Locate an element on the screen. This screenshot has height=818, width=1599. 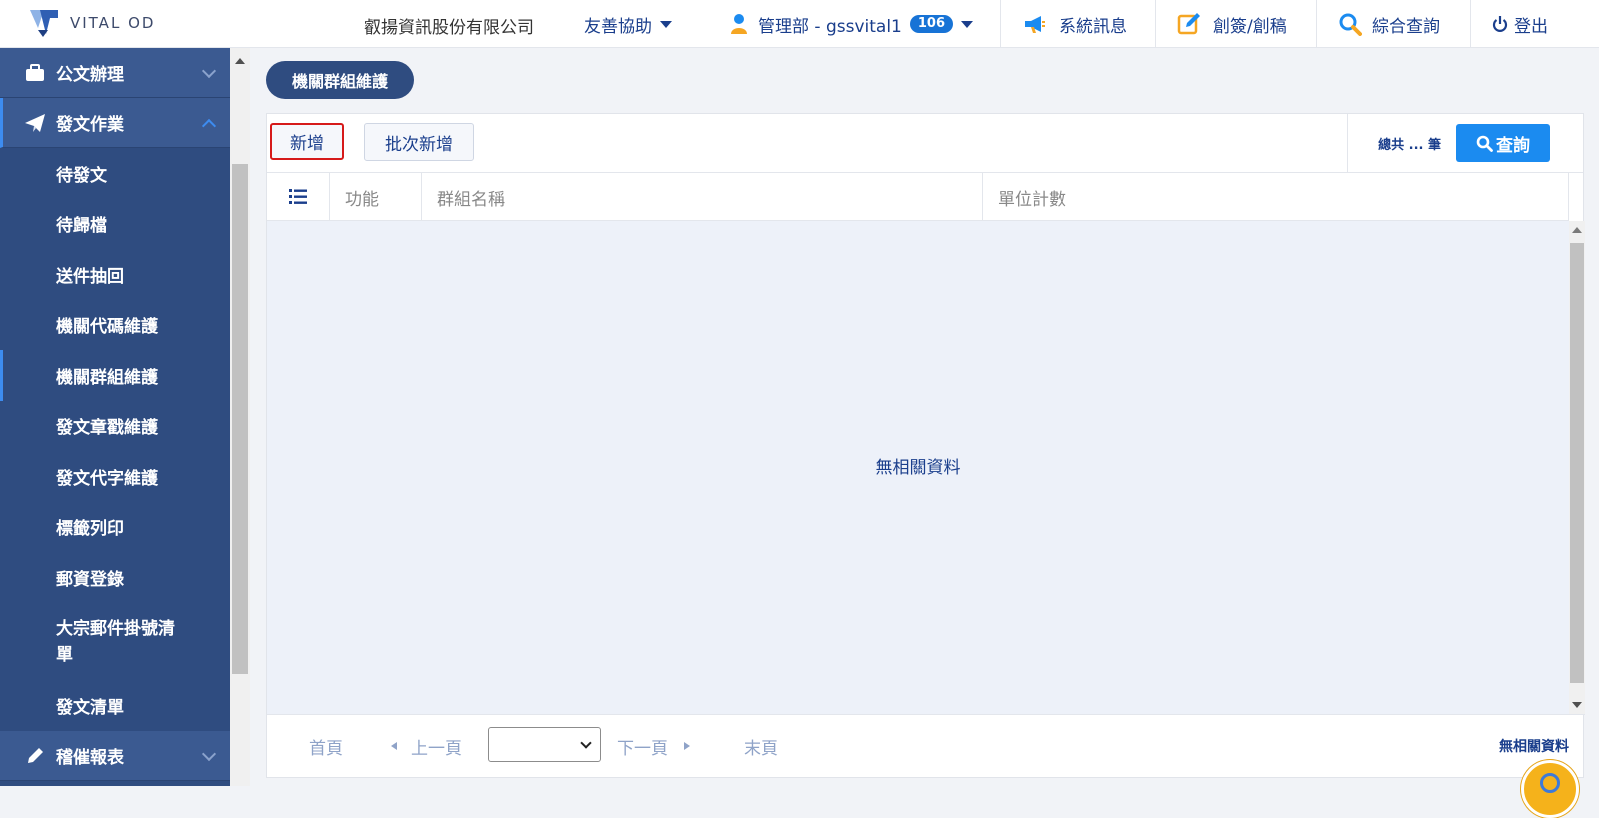
sidebar-item-label: 發文清單 is located at coordinates (90, 708).